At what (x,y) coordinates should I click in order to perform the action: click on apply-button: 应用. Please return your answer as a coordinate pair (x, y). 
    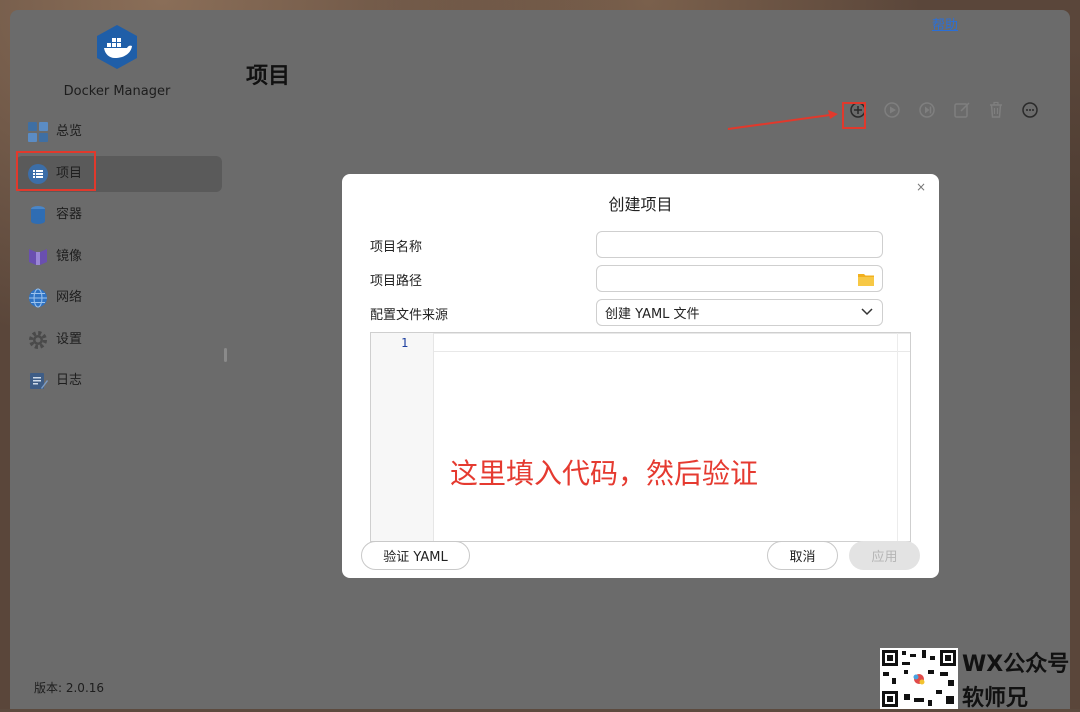
    Looking at the image, I should click on (884, 555).